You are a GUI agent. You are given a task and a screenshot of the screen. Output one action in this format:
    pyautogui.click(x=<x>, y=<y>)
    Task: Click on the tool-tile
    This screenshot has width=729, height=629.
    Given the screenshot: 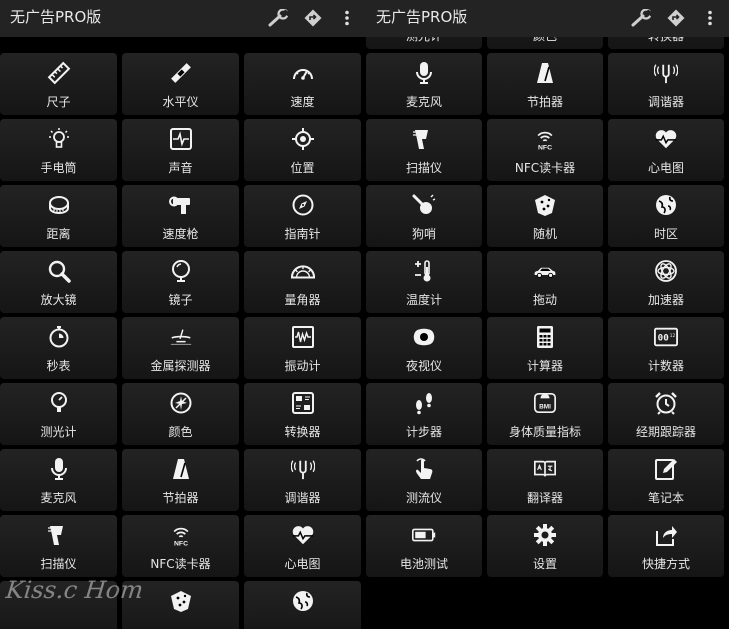 What is the action you would take?
    pyautogui.click(x=302, y=605)
    